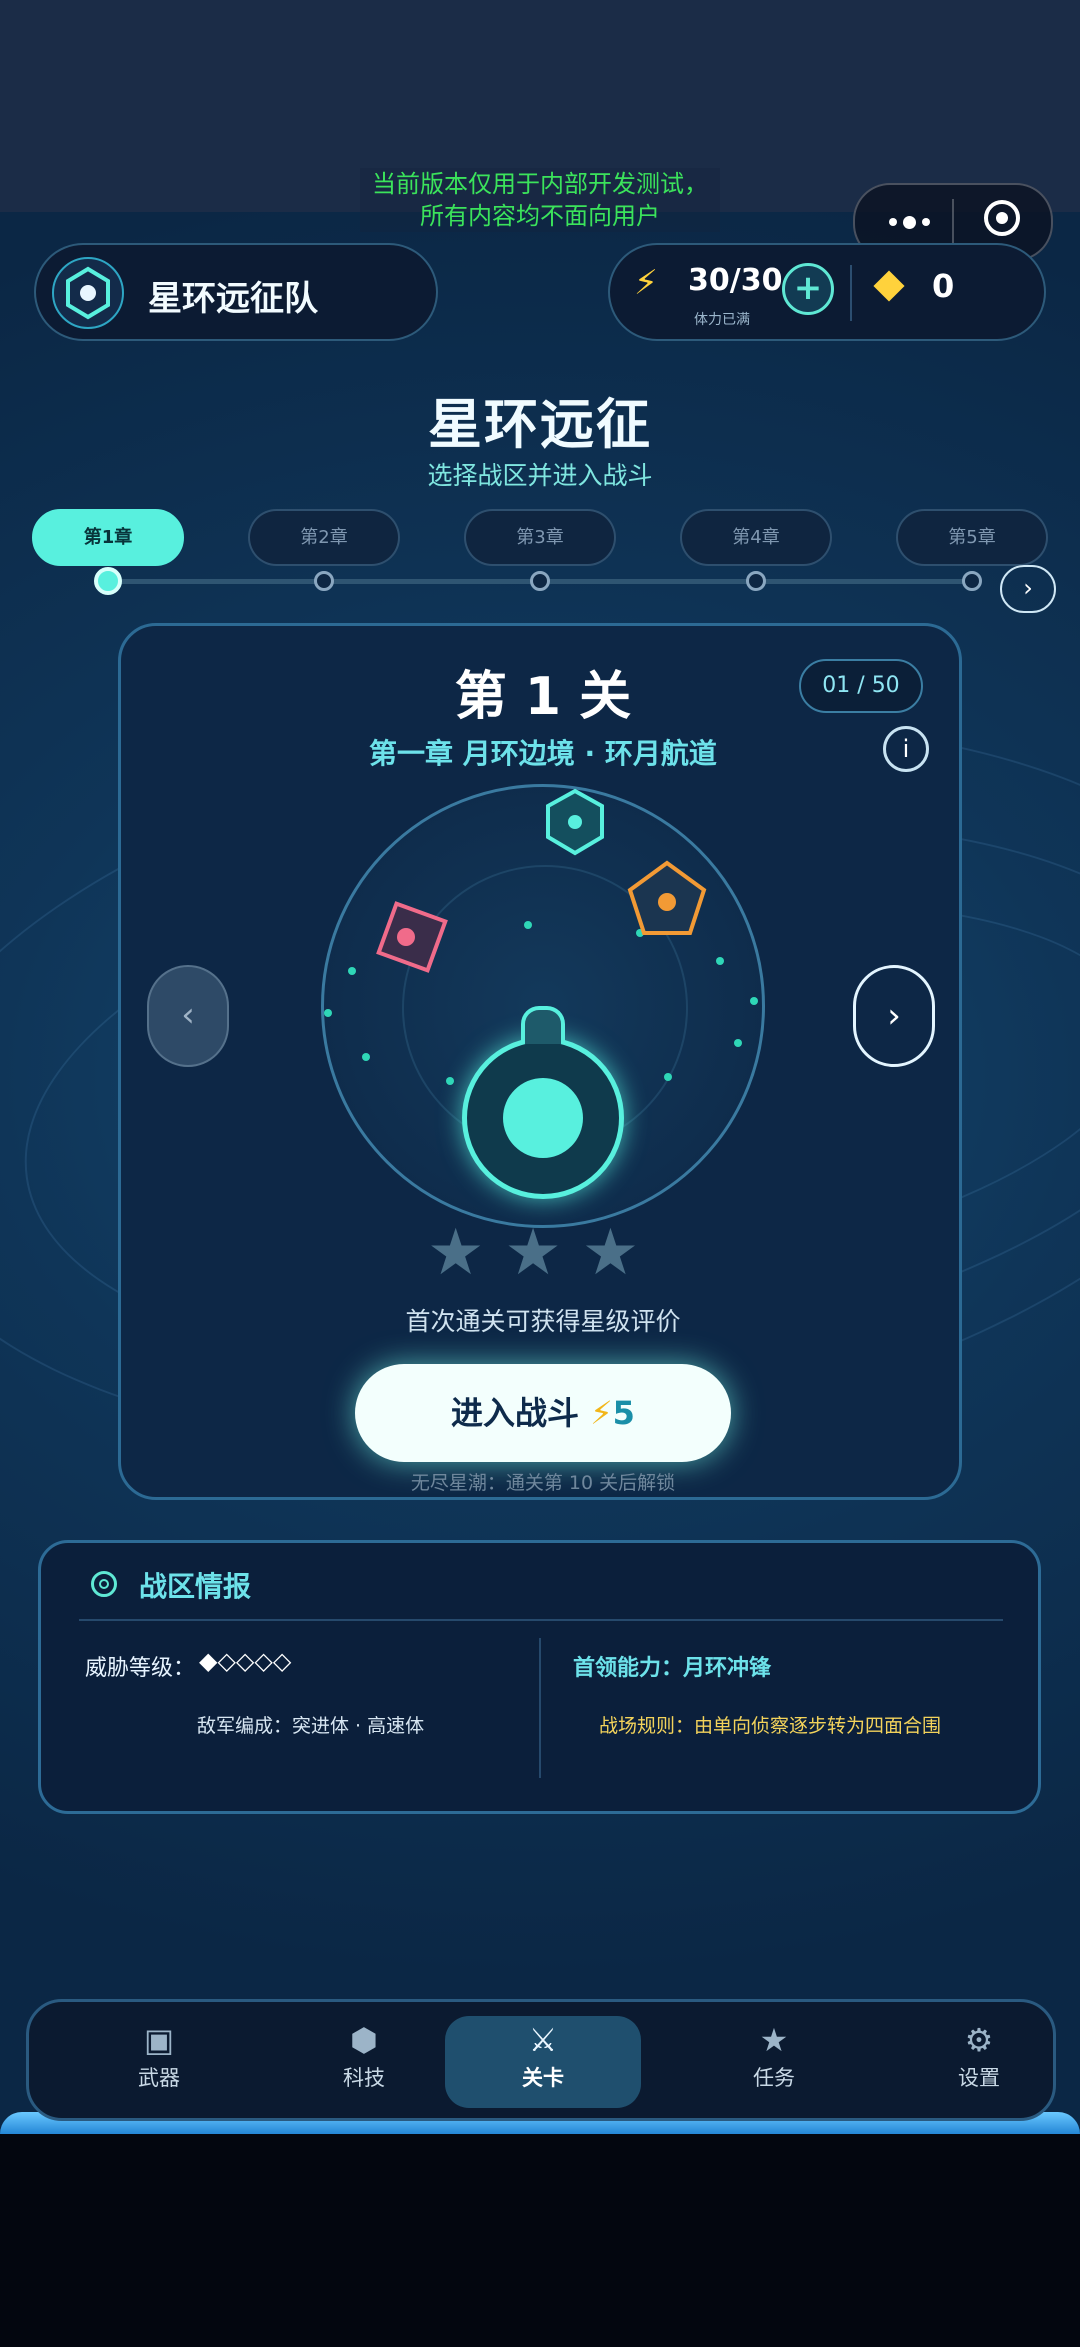 The width and height of the screenshot is (1080, 2347). What do you see at coordinates (540, 2240) in the screenshot?
I see `screen-bottom` at bounding box center [540, 2240].